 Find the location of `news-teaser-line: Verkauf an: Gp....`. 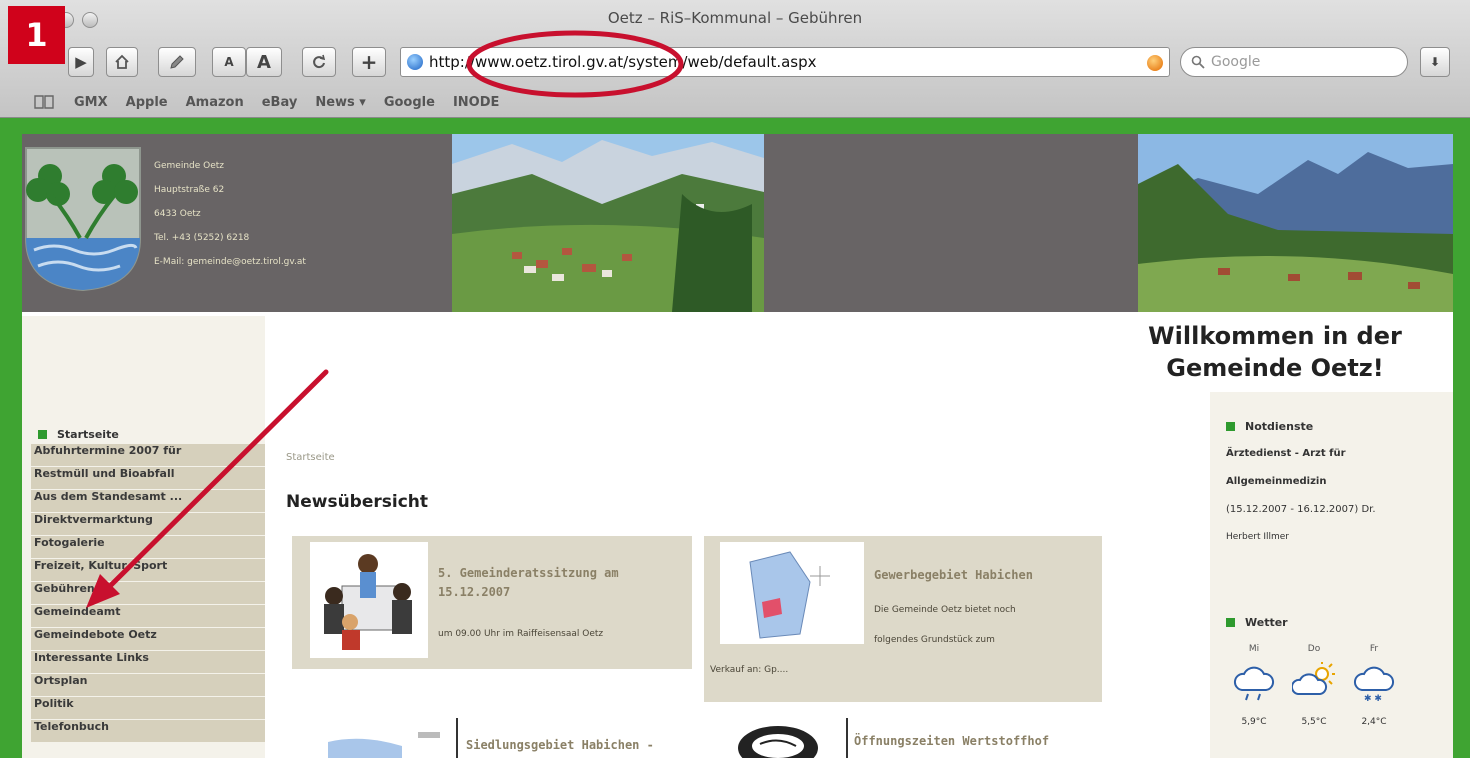

news-teaser-line: Verkauf an: Gp.... is located at coordinates (749, 670).